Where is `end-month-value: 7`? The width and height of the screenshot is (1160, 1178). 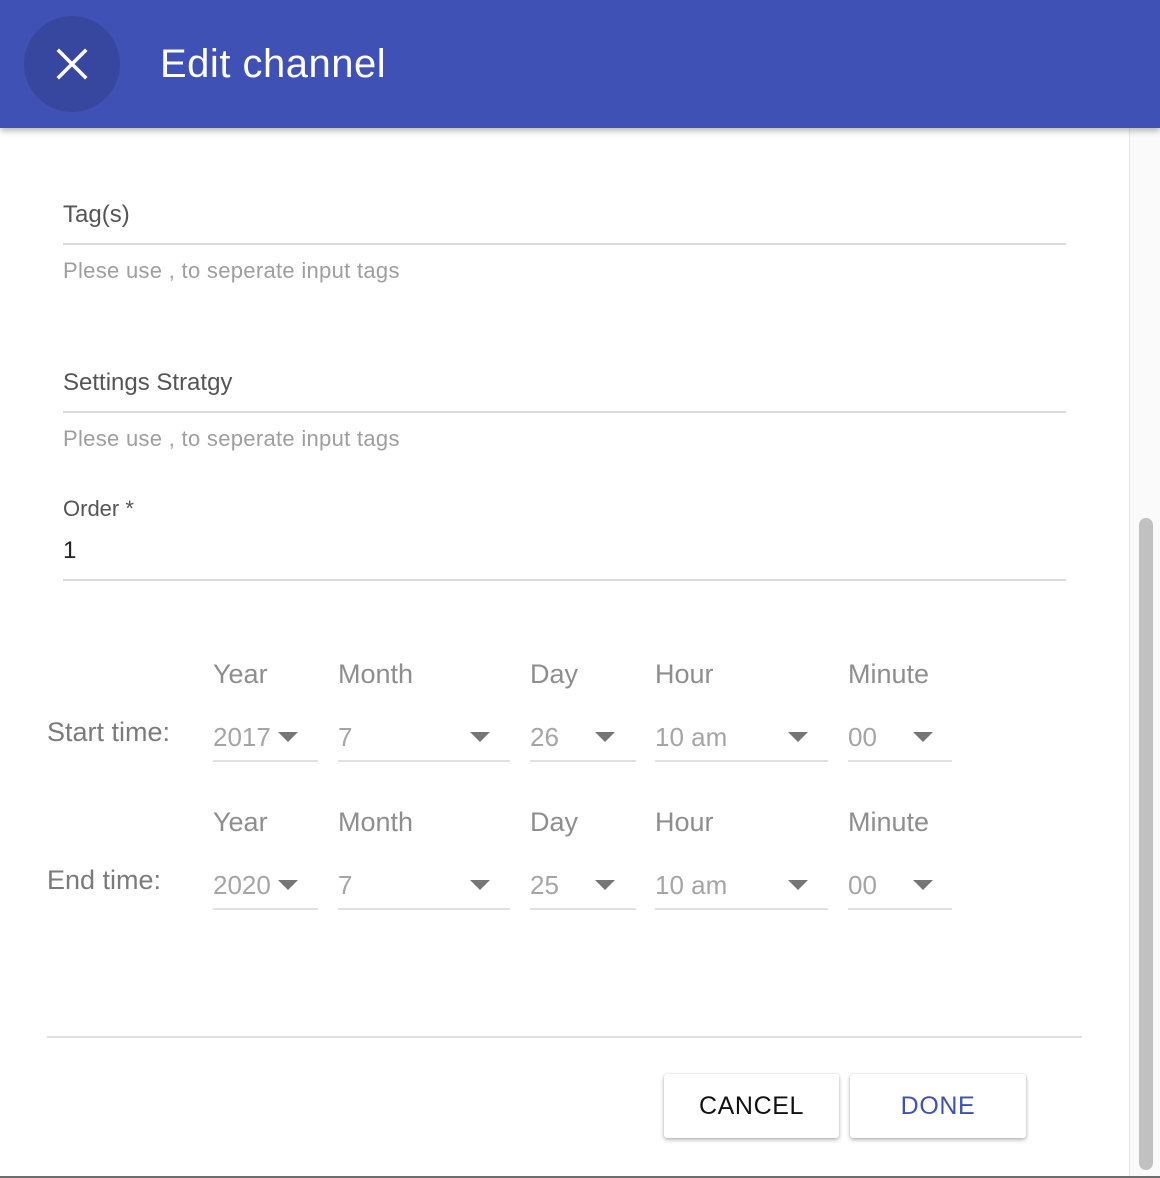
end-month-value: 7 is located at coordinates (345, 885).